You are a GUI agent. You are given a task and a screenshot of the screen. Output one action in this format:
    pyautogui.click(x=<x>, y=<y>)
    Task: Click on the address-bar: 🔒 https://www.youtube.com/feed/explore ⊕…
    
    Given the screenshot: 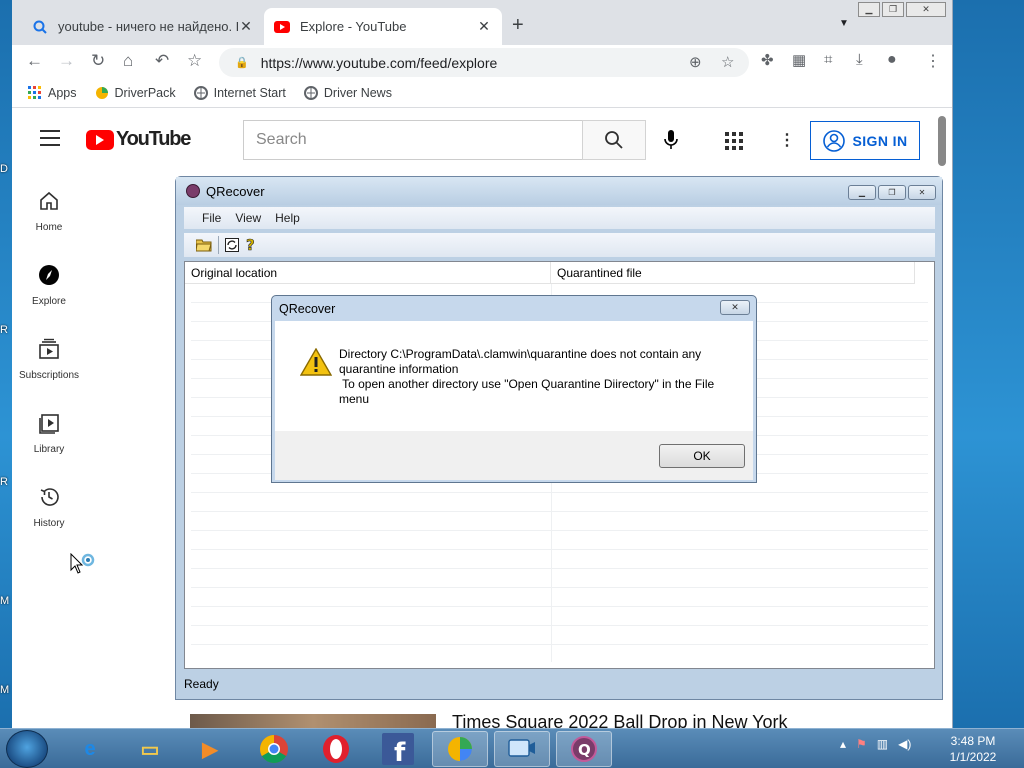 What is the action you would take?
    pyautogui.click(x=484, y=62)
    